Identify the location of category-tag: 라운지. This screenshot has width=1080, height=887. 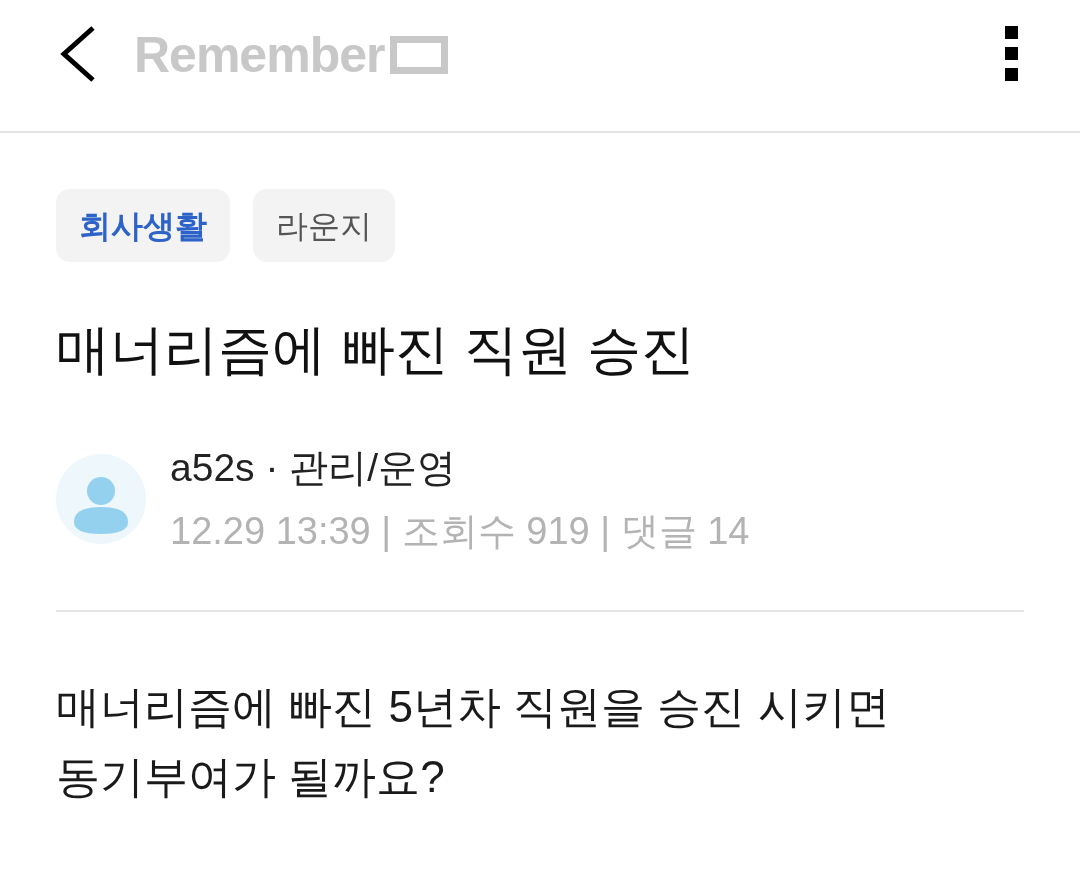
(324, 225).